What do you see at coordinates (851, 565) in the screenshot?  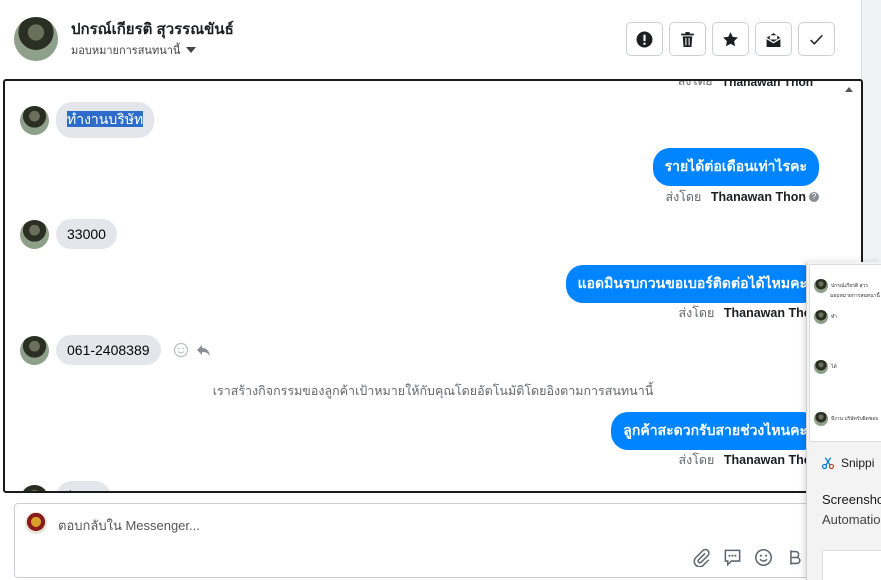 I see `snipping-action-box` at bounding box center [851, 565].